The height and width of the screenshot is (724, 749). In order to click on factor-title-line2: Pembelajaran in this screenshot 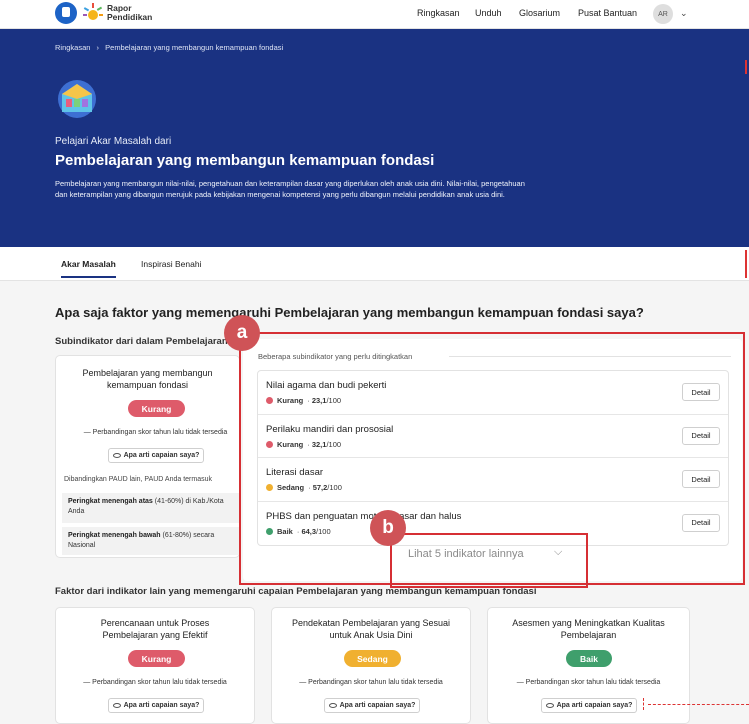, I will do `click(588, 635)`.